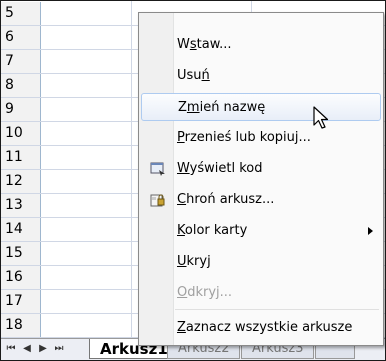 The height and width of the screenshot is (361, 386). Describe the element at coordinates (183, 44) in the screenshot. I see `menu-item-label-part: W` at that location.